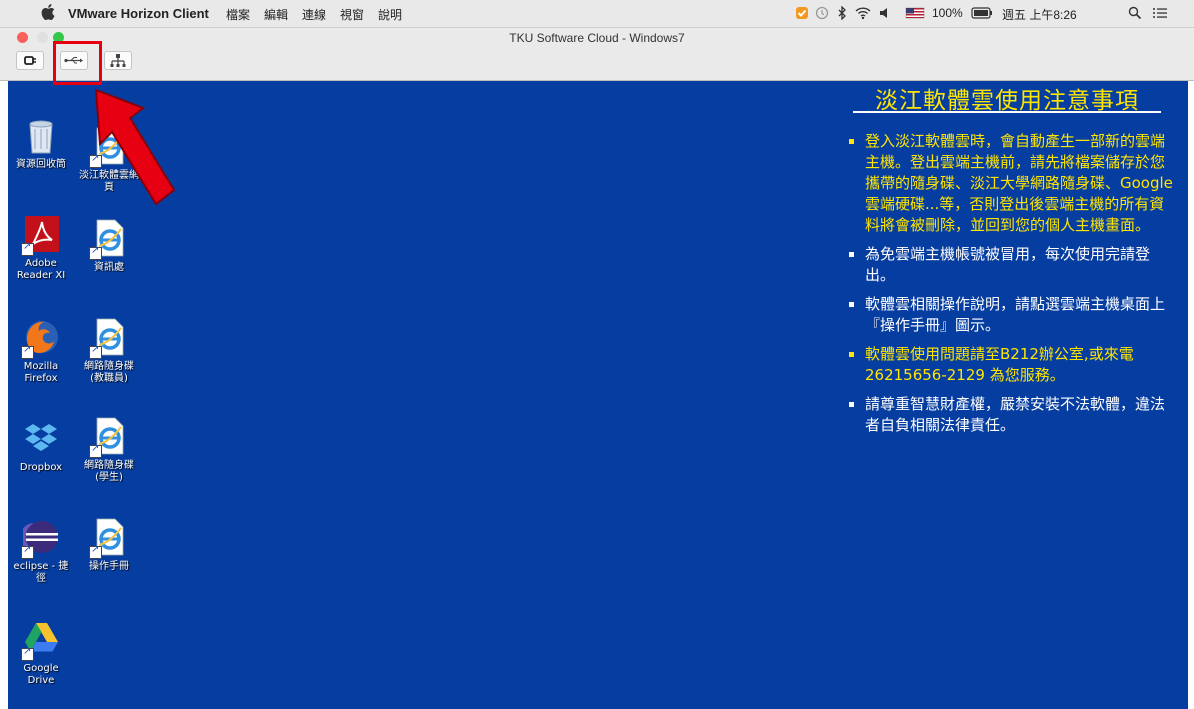 This screenshot has height=709, width=1194. What do you see at coordinates (390, 14) in the screenshot?
I see `menu-help: 說明` at bounding box center [390, 14].